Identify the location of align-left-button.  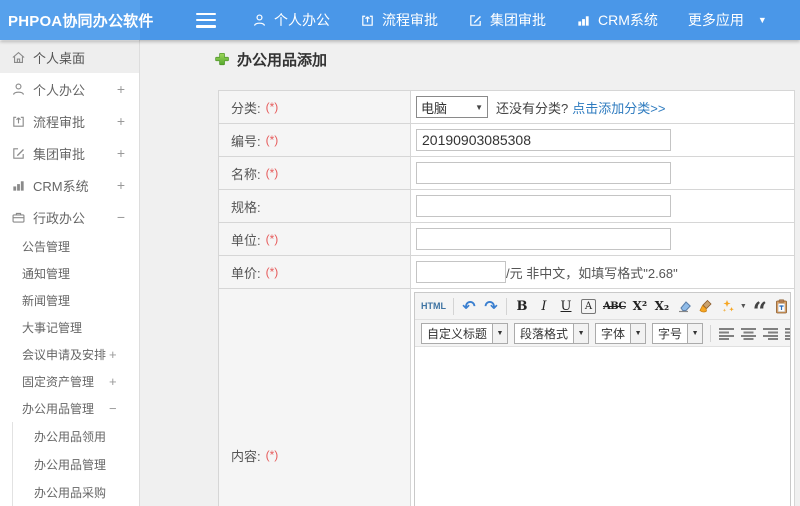
(726, 333).